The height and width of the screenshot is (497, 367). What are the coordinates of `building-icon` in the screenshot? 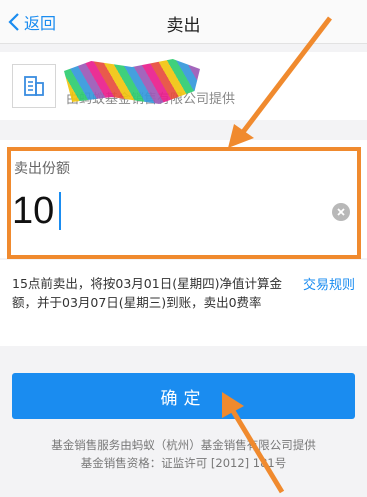 It's located at (34, 86).